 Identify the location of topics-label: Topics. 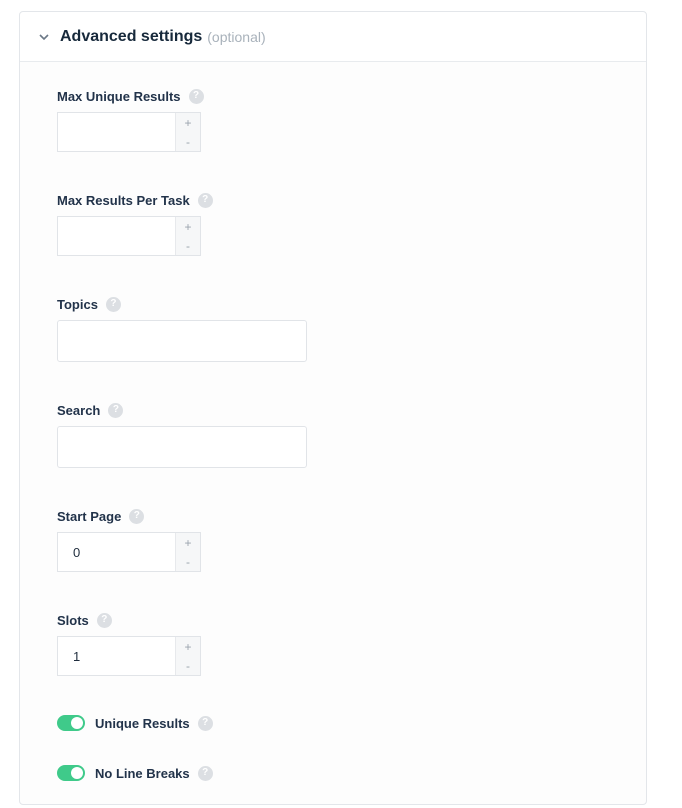
(77, 304).